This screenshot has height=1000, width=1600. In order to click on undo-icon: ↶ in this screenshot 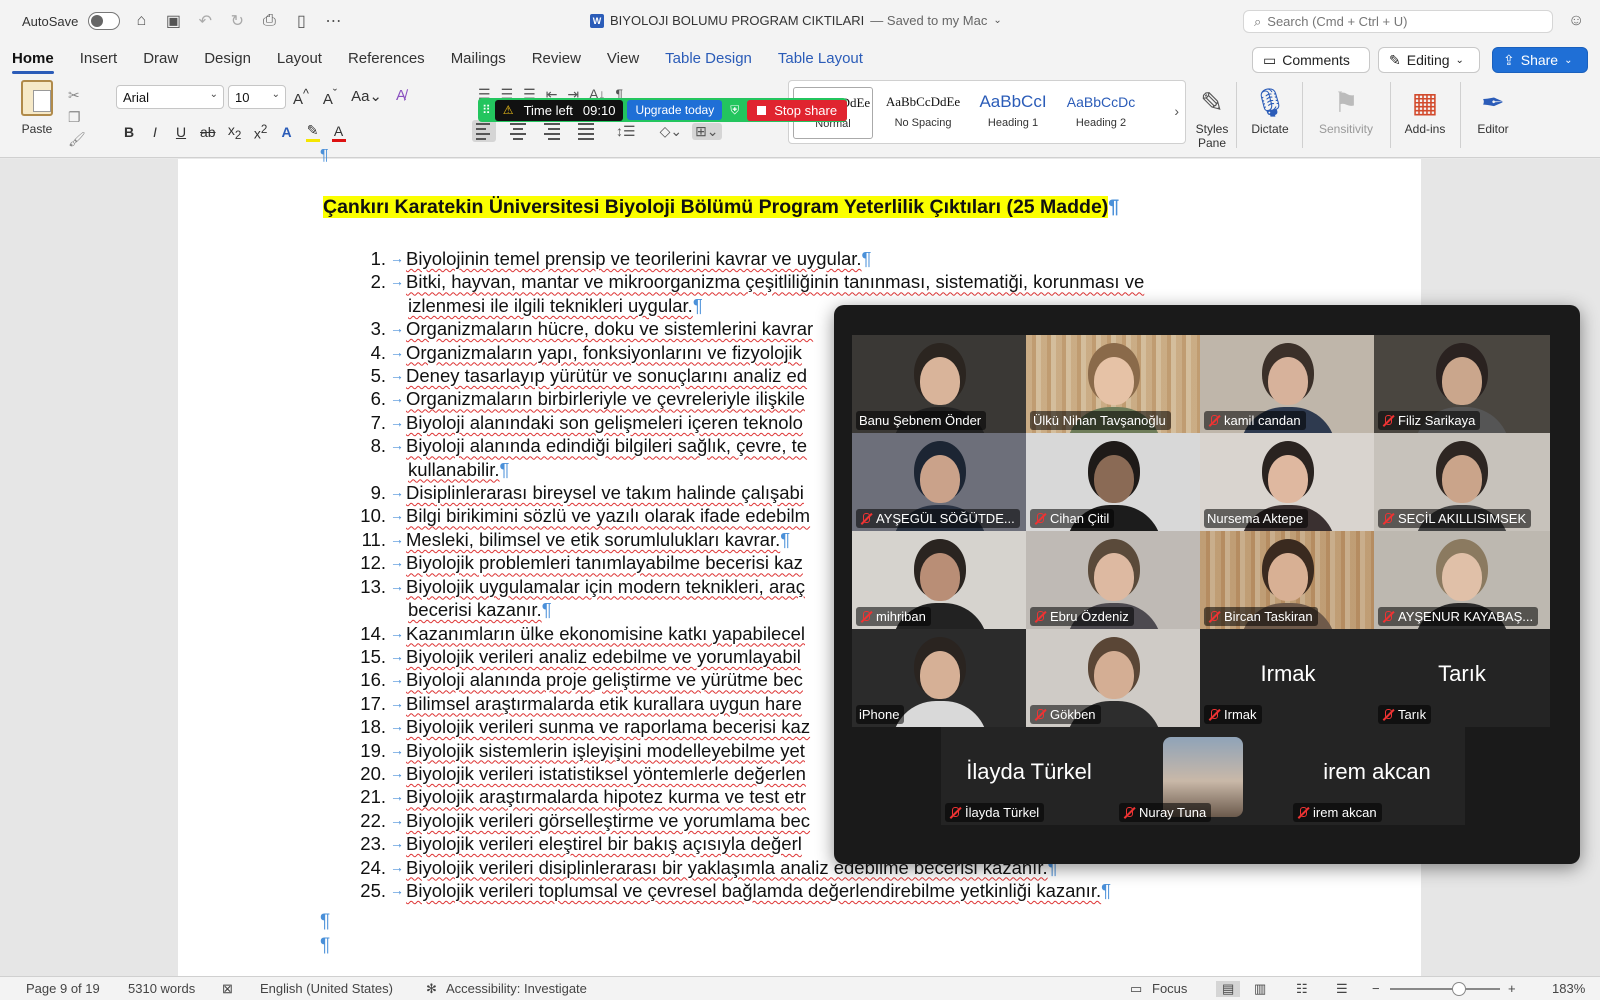, I will do `click(205, 21)`.